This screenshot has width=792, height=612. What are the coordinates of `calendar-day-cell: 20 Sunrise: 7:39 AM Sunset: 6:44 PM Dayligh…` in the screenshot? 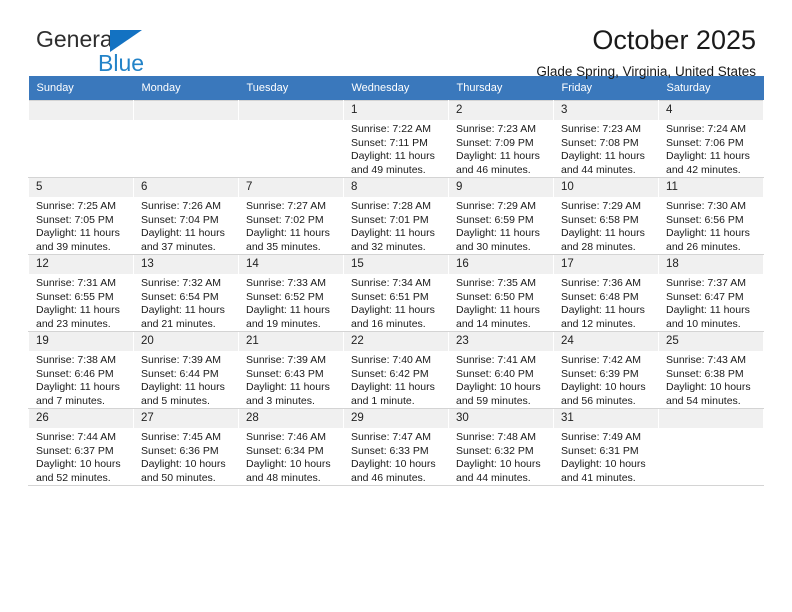 It's located at (186, 370).